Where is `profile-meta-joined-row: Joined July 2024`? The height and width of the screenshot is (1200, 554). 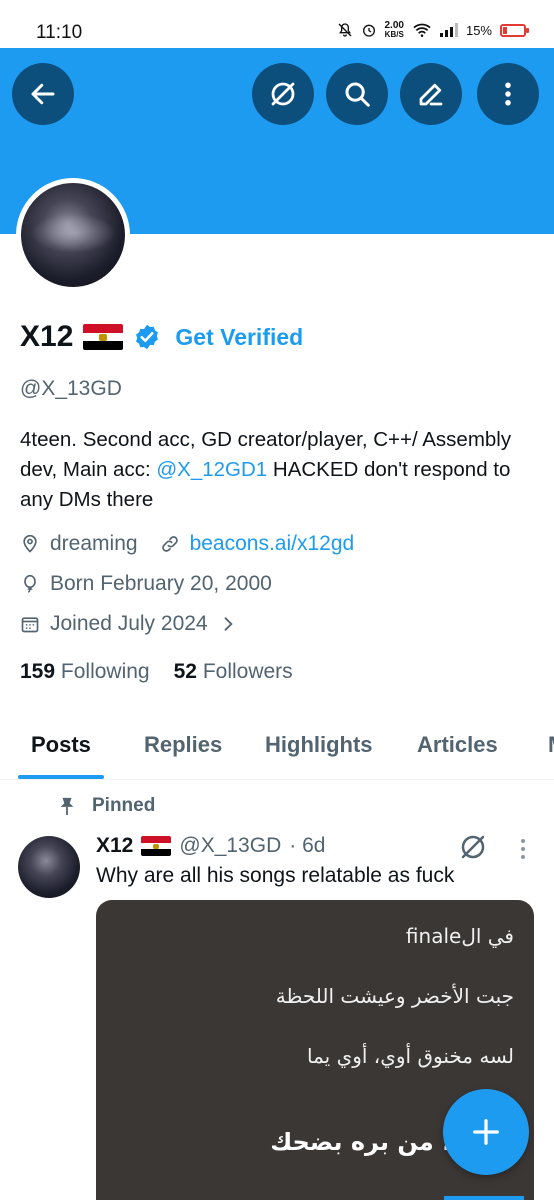
profile-meta-joined-row: Joined July 2024 is located at coordinates (129, 624).